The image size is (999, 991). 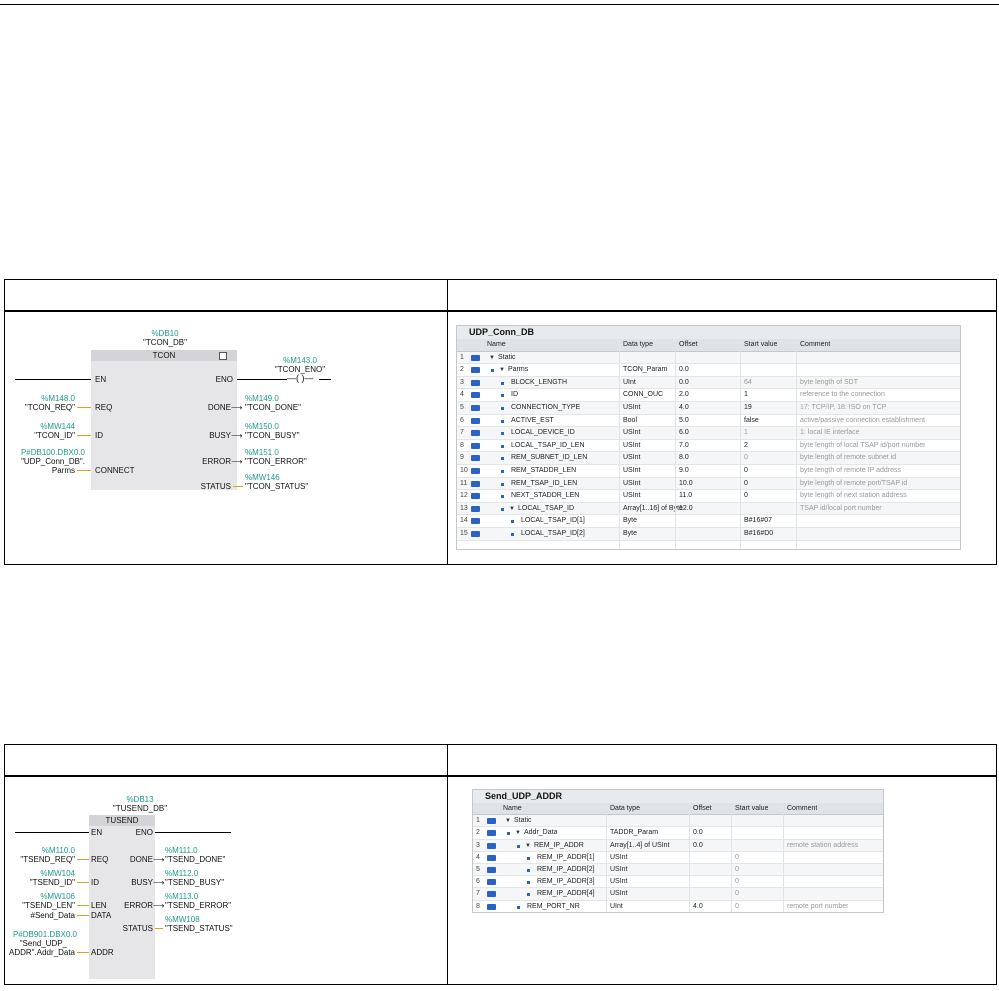 I want to click on cell-offset: 10.0, so click(x=686, y=484).